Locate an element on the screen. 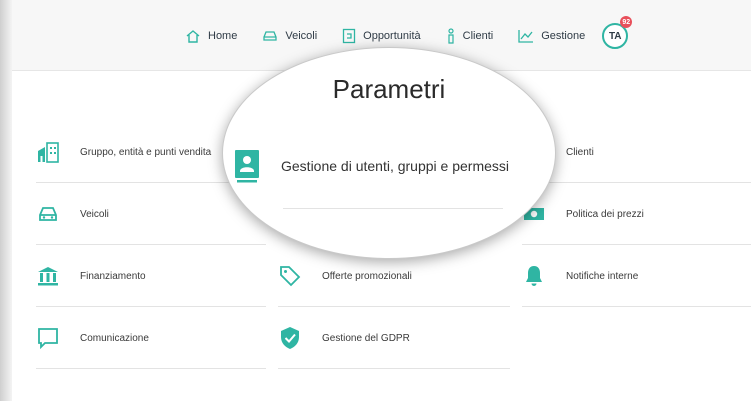 This screenshot has height=401, width=751. nav-veicoli-label: Veicoli is located at coordinates (301, 36).